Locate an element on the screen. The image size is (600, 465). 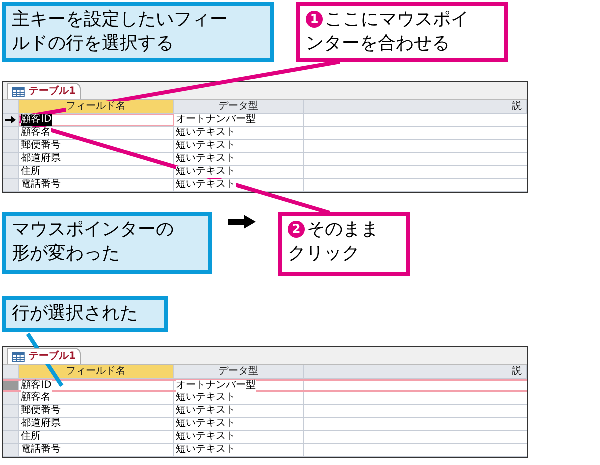
right-arrow-icon is located at coordinates (242, 222).